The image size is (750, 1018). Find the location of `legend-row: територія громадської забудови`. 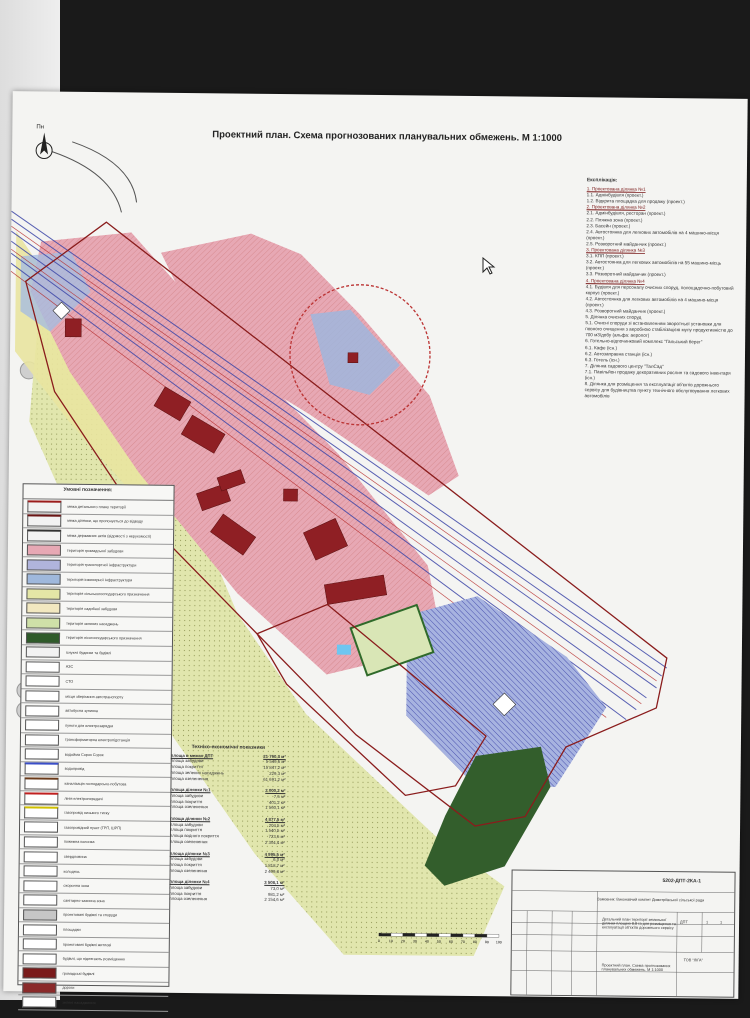

legend-row: територія громадської забудови is located at coordinates (98, 551).